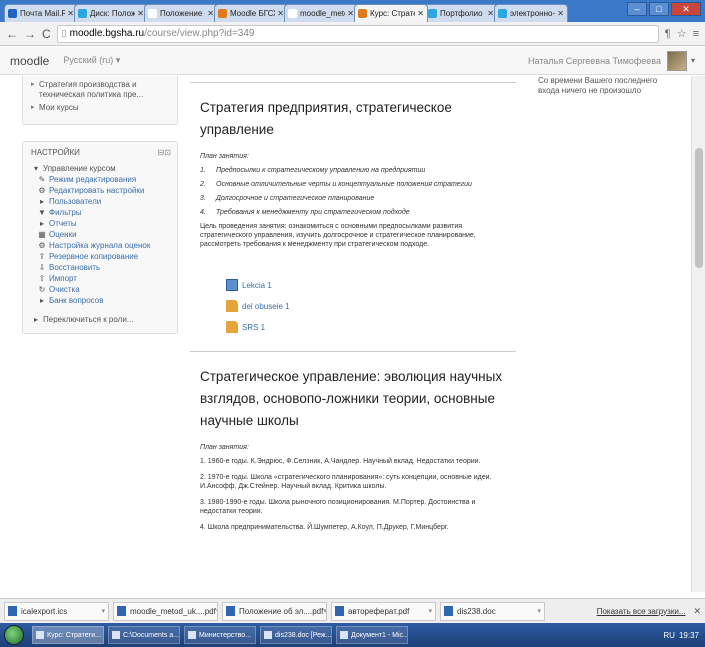  What do you see at coordinates (668, 34) in the screenshot?
I see `translate-icon: ¶` at bounding box center [668, 34].